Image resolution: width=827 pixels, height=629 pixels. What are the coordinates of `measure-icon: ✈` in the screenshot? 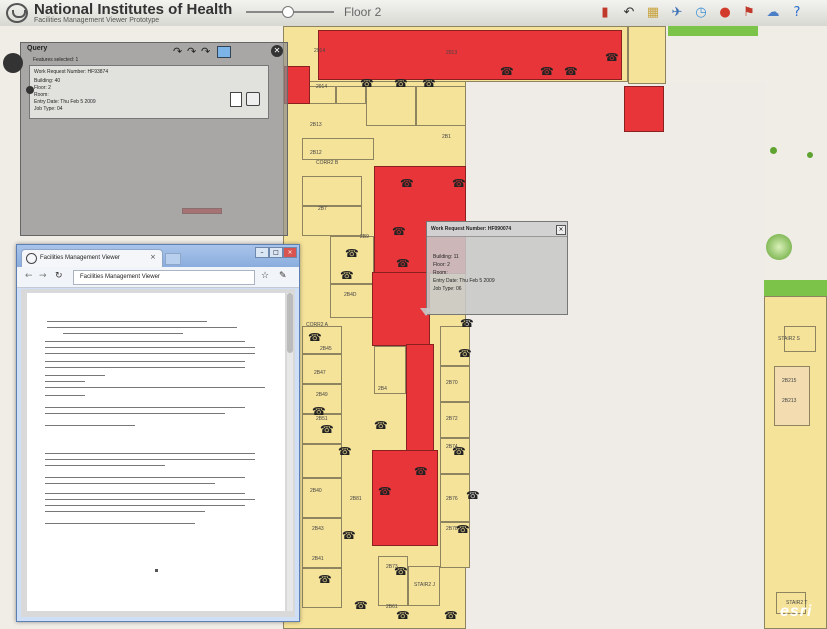 It's located at (677, 13).